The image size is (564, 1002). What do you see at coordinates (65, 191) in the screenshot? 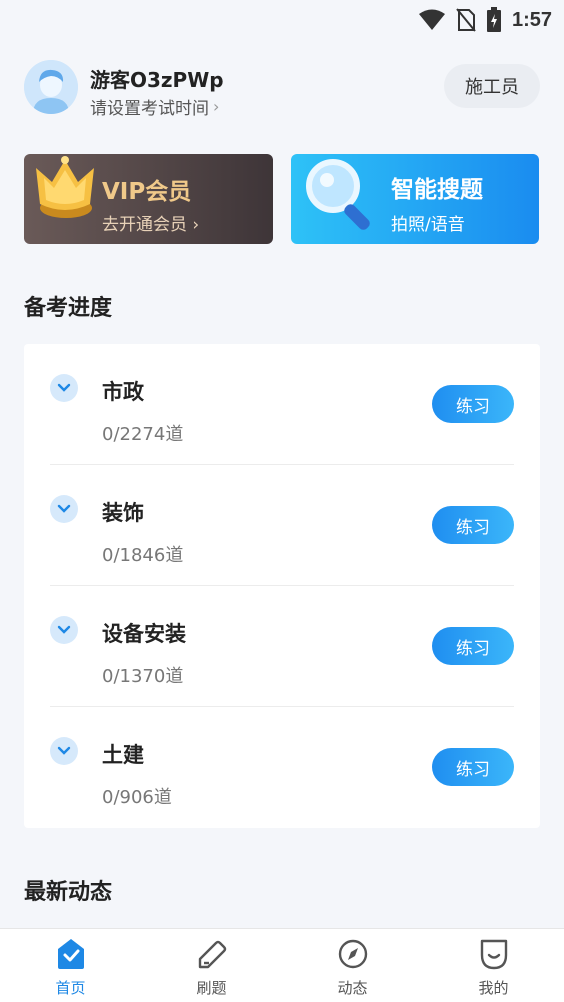
I see `crown-icon` at bounding box center [65, 191].